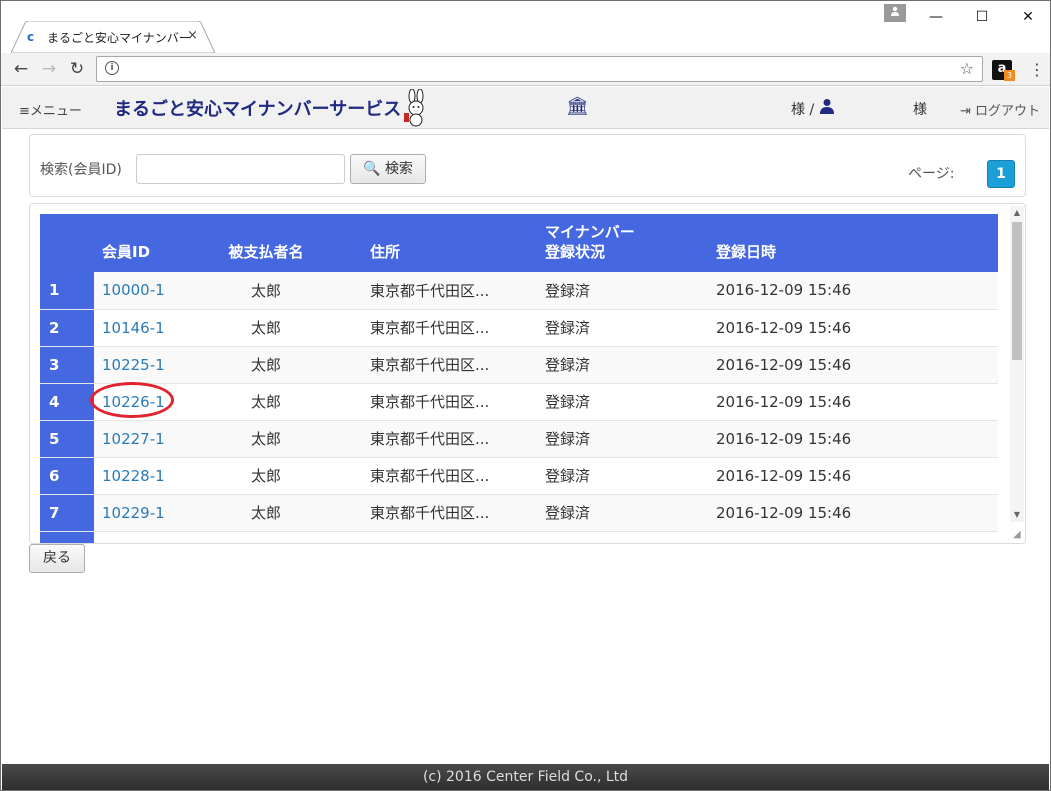 Image resolution: width=1051 pixels, height=791 pixels. Describe the element at coordinates (1017, 291) in the screenshot. I see `scroll-thumb` at that location.